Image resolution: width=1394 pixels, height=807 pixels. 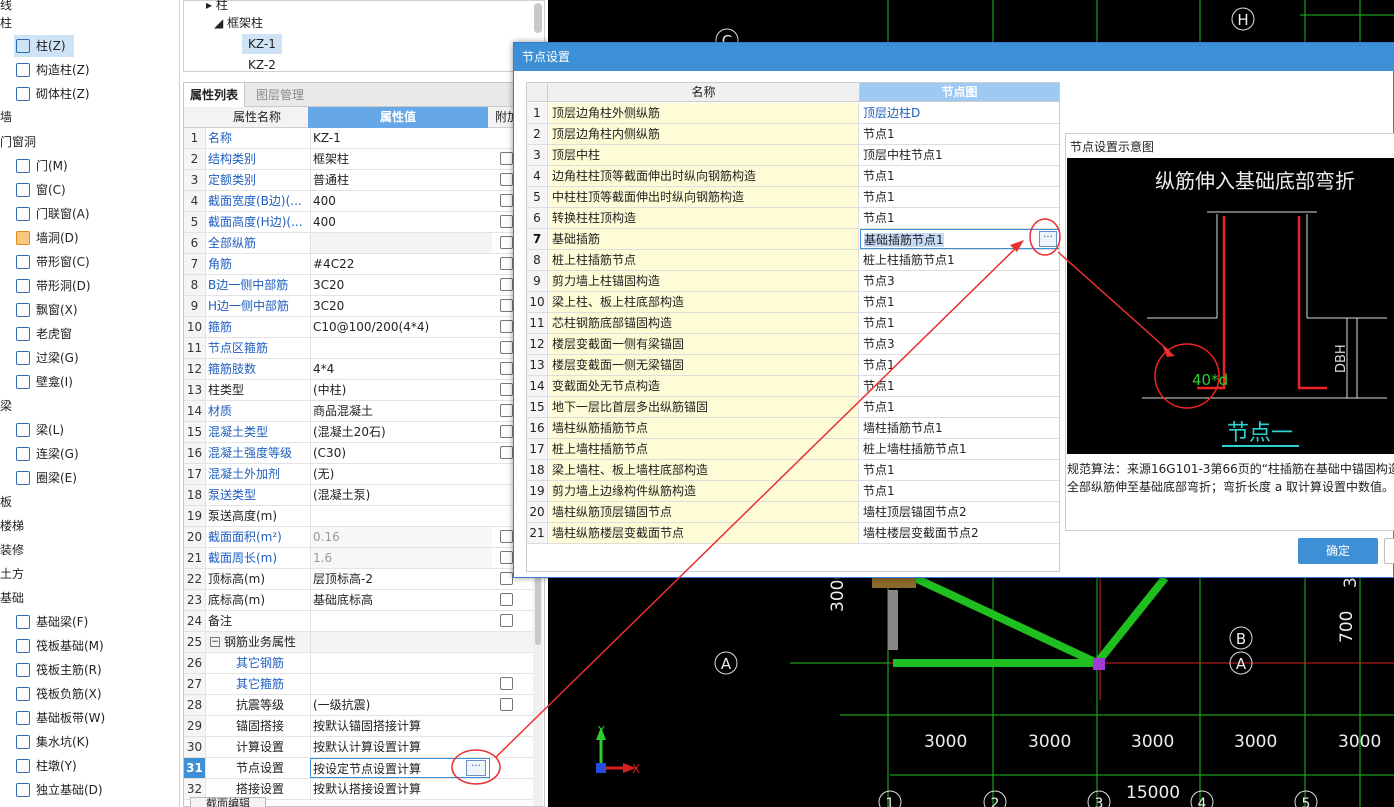 What do you see at coordinates (476, 768) in the screenshot?
I see `ellipsis-button: ···` at bounding box center [476, 768].